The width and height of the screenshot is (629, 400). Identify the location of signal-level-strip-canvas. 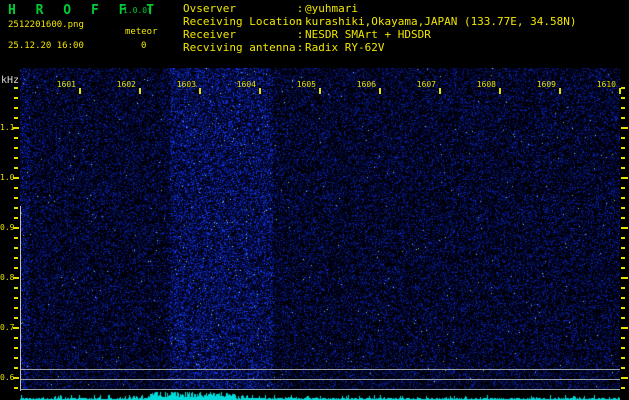
(320, 395).